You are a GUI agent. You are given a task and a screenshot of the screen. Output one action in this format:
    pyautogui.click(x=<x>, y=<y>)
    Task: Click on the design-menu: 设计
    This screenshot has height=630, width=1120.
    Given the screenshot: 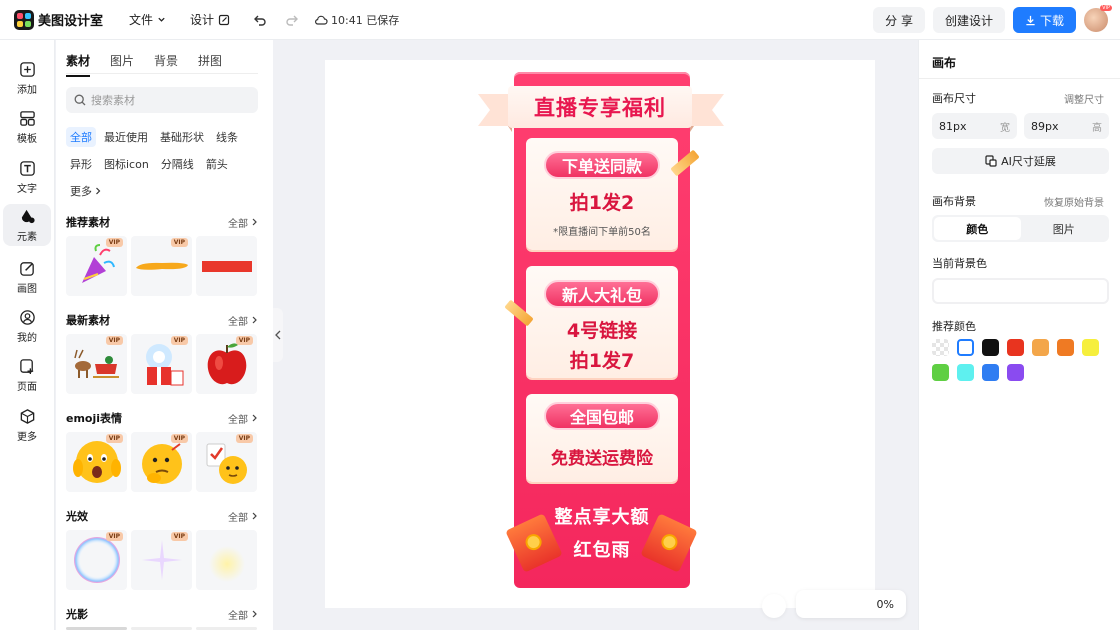 What is the action you would take?
    pyautogui.click(x=210, y=19)
    